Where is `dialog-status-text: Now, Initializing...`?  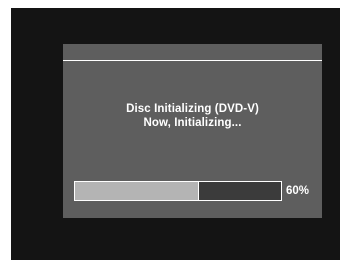
dialog-status-text: Now, Initializing... is located at coordinates (192, 123).